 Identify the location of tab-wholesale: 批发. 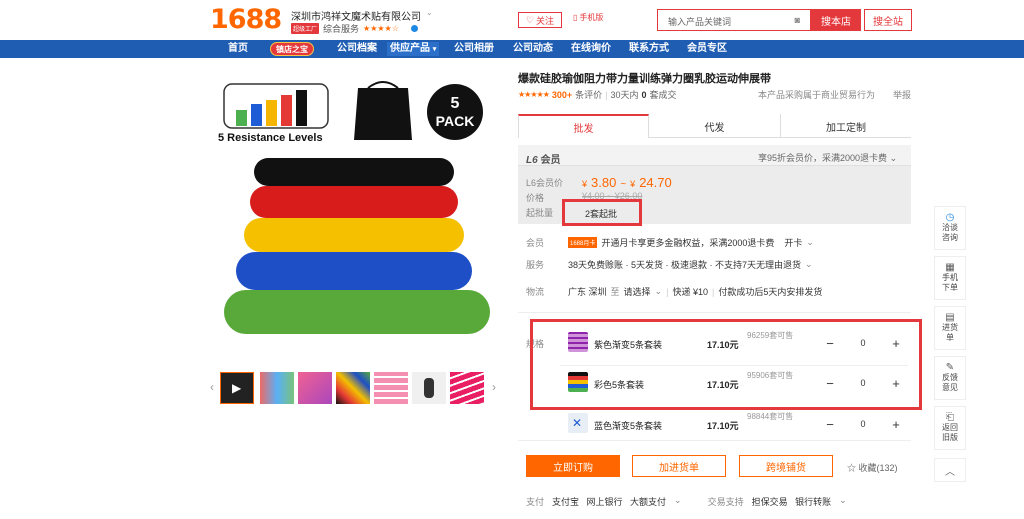
(583, 126).